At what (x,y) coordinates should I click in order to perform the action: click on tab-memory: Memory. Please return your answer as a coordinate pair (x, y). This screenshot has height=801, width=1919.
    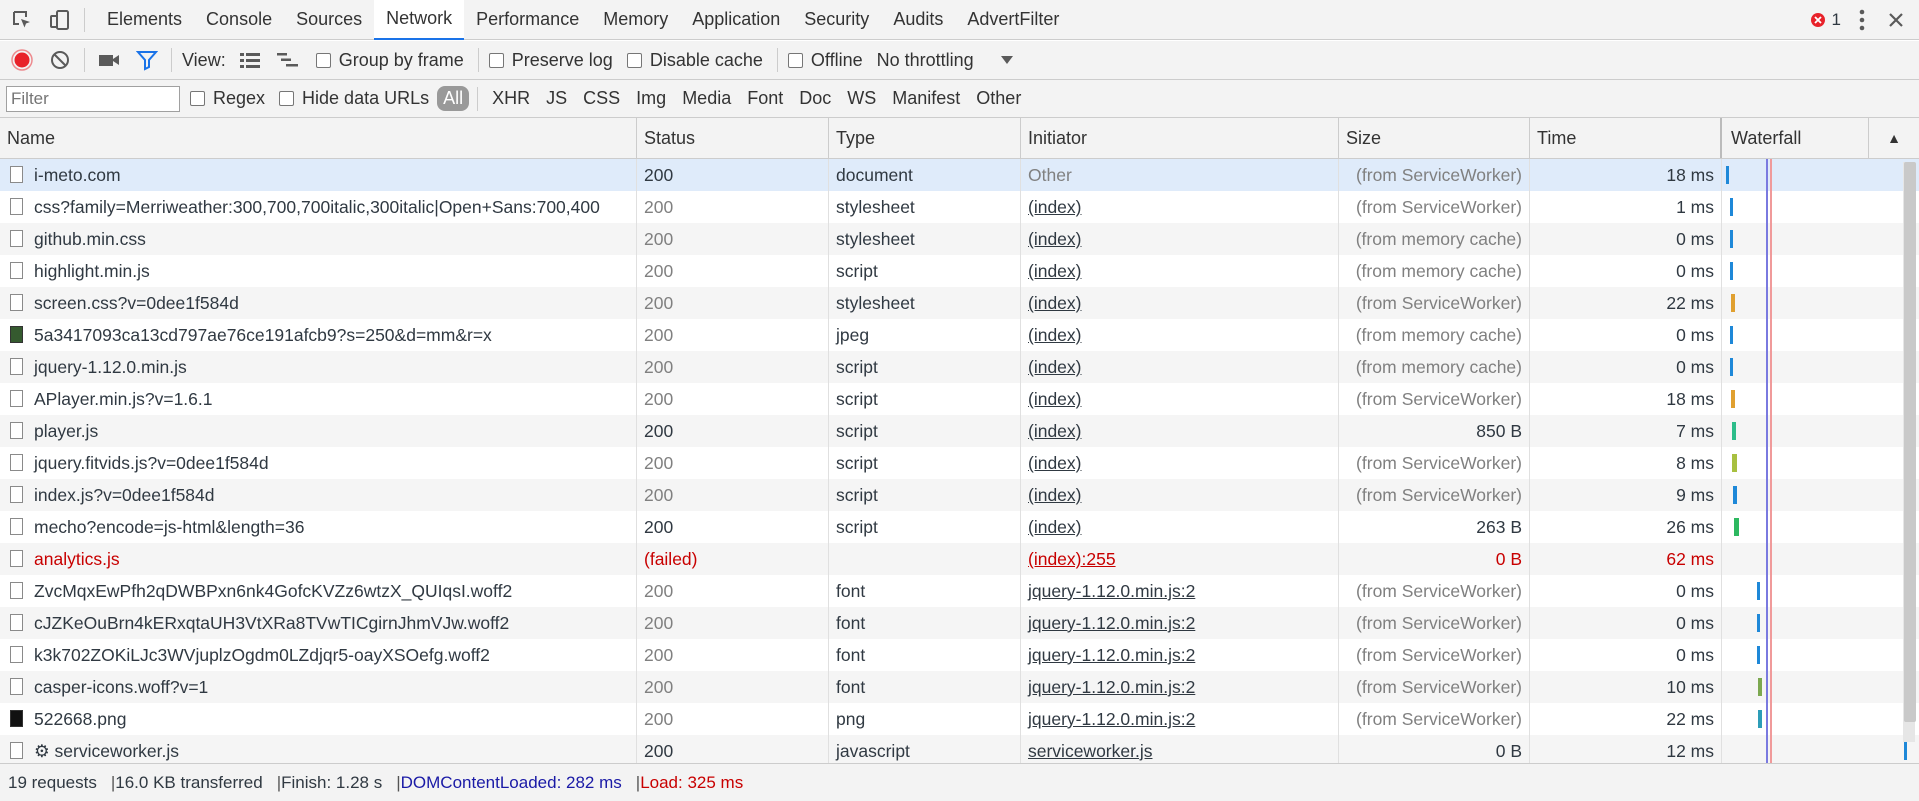
    Looking at the image, I should click on (635, 20).